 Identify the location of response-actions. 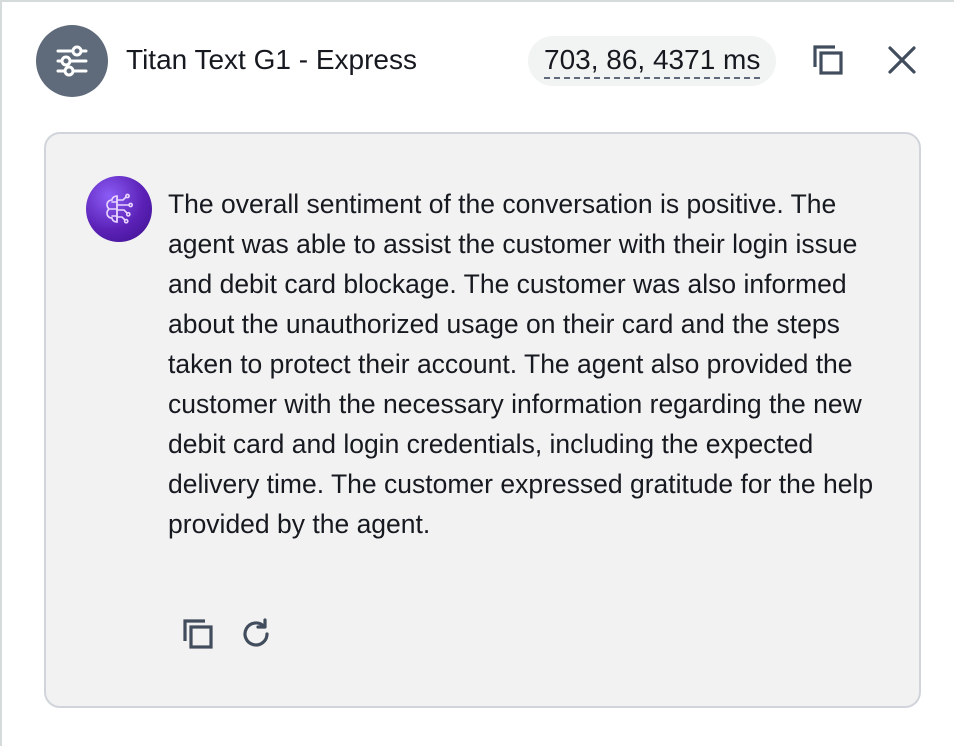
(227, 634).